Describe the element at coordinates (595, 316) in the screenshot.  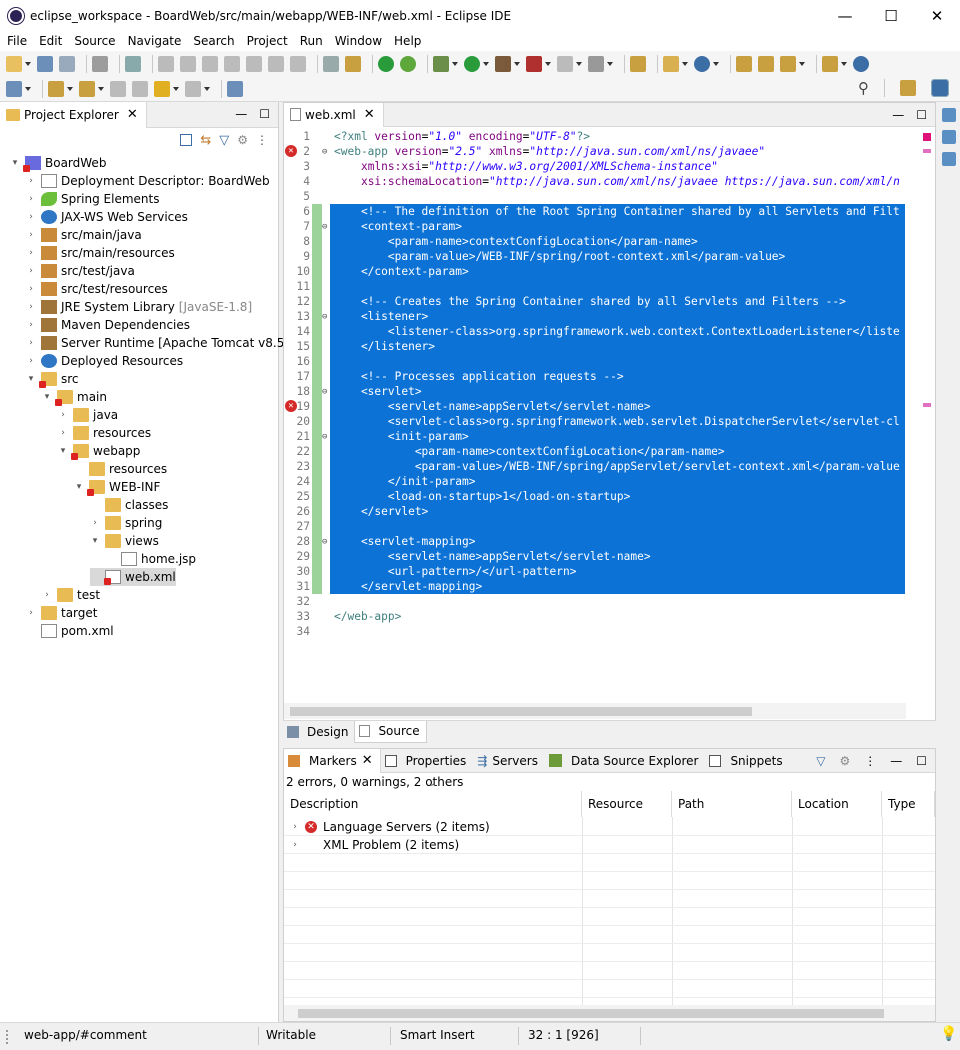
I see `code-line: 13 ⊖ <listener>` at that location.